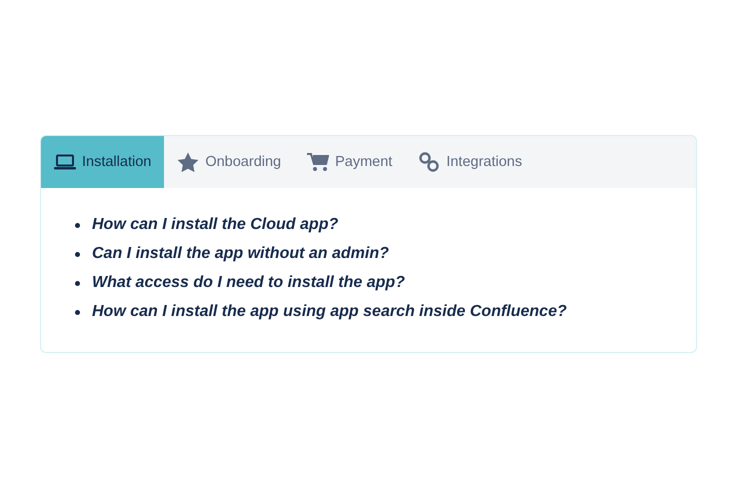 Image resolution: width=732 pixels, height=500 pixels. What do you see at coordinates (350, 162) in the screenshot?
I see `tab: Payment` at bounding box center [350, 162].